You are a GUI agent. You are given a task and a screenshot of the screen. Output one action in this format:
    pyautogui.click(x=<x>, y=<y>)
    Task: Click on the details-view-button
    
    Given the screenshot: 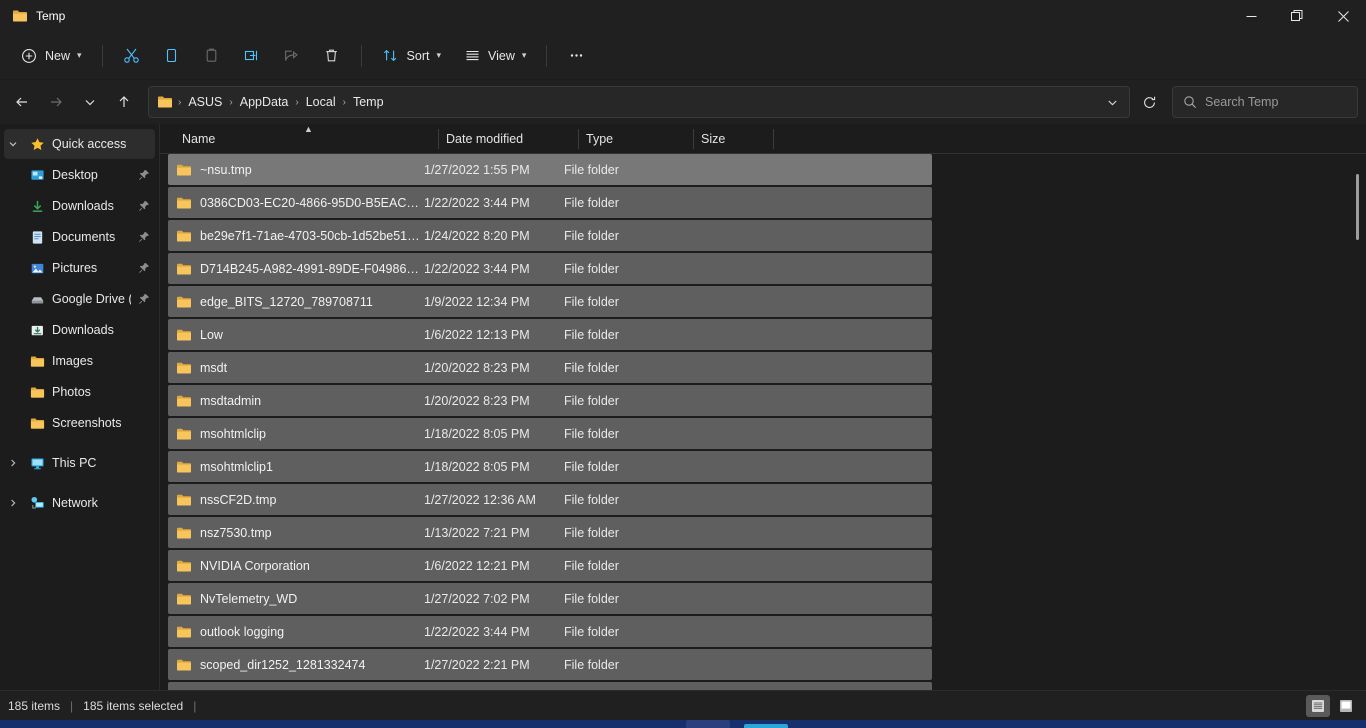 What is the action you would take?
    pyautogui.click(x=1318, y=705)
    